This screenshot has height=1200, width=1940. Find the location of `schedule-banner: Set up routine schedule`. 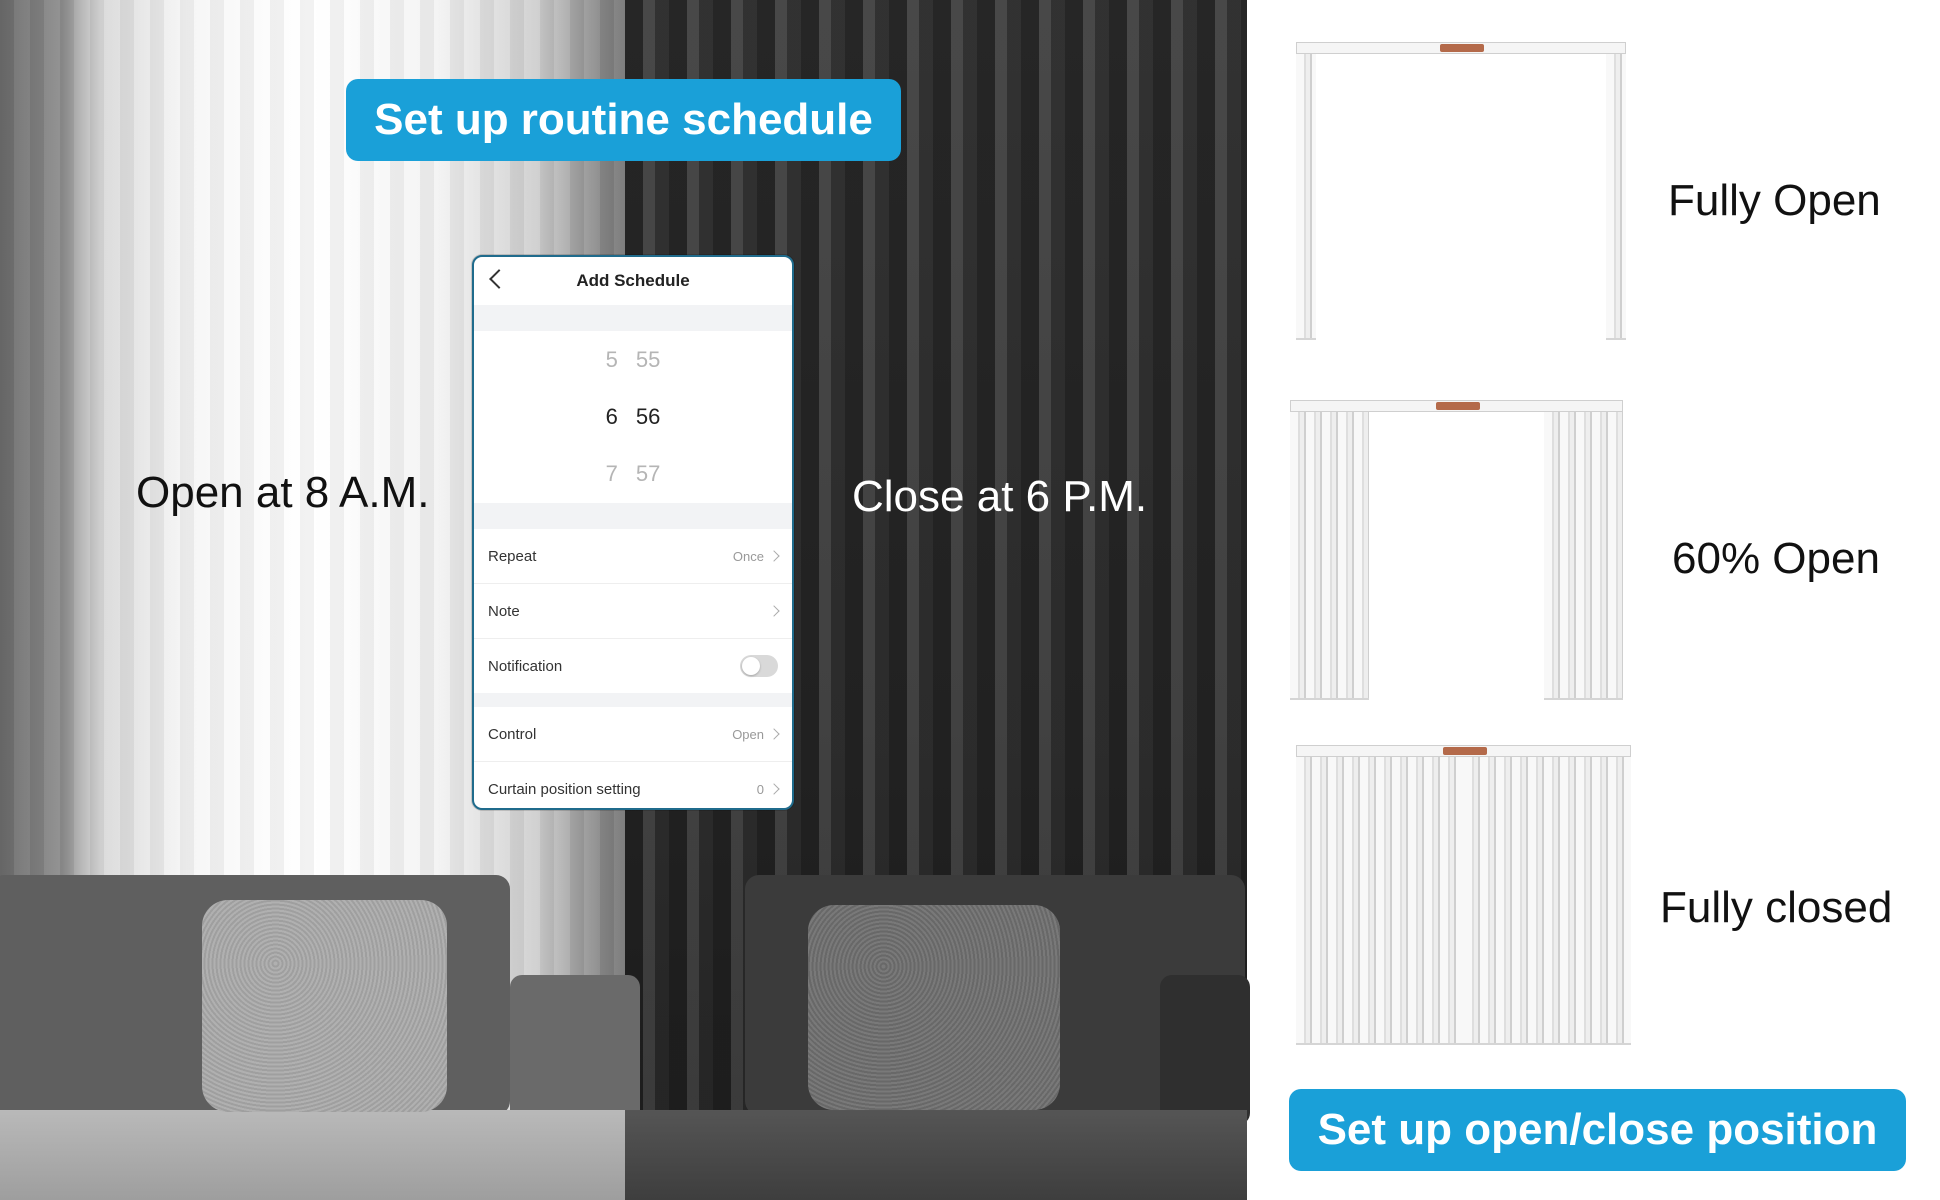

schedule-banner: Set up routine schedule is located at coordinates (623, 120).